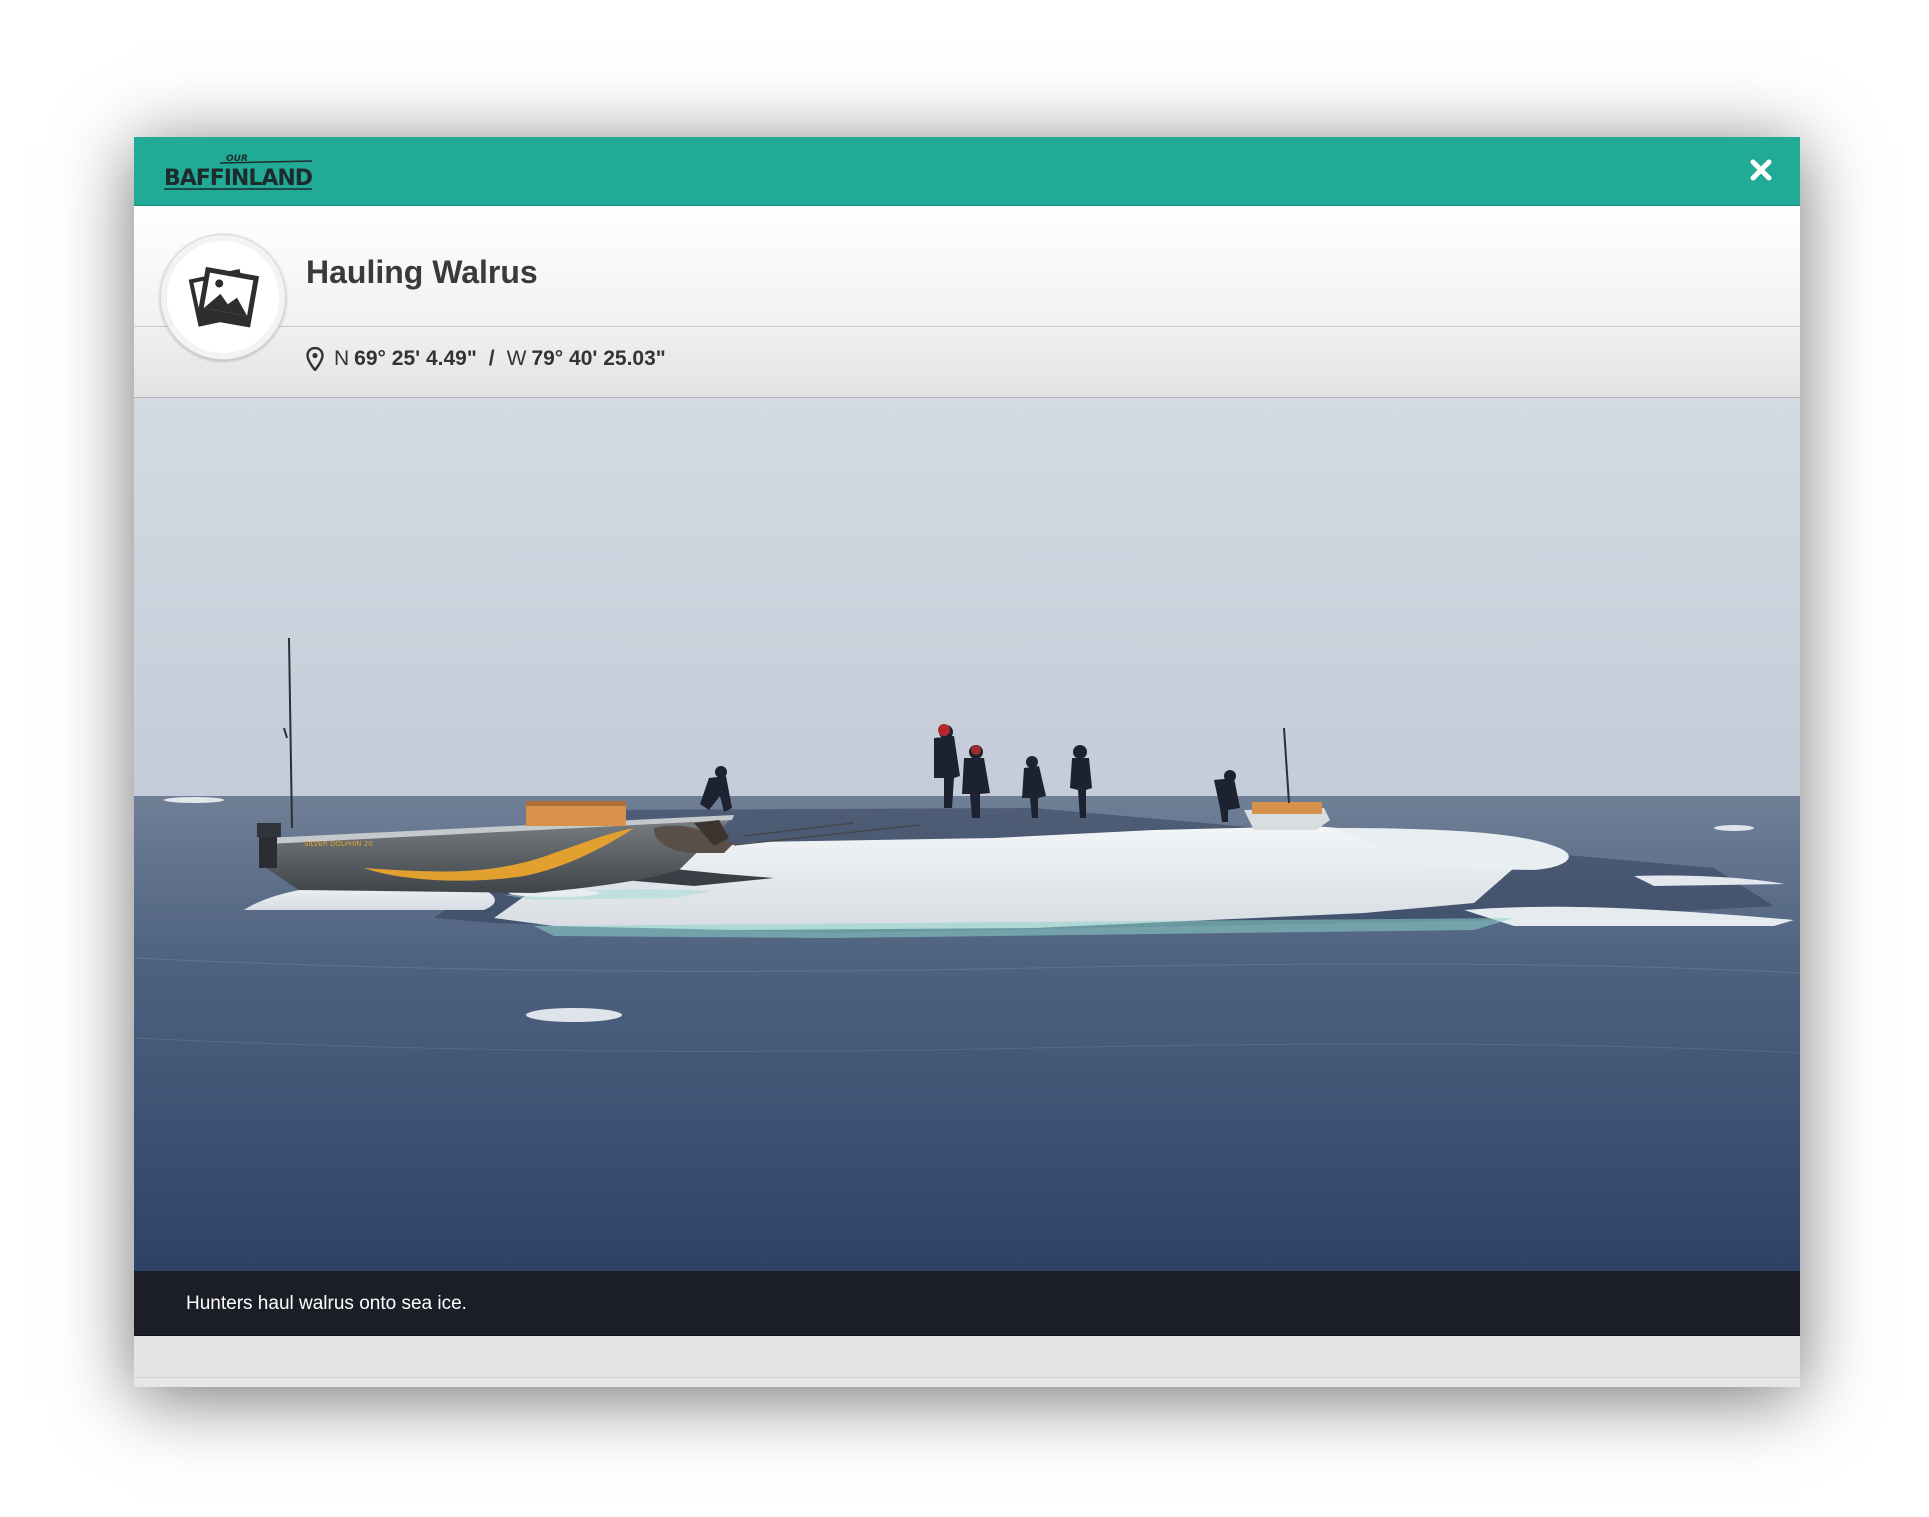 The image size is (1929, 1517). I want to click on latitude-hemisphere: N, so click(342, 358).